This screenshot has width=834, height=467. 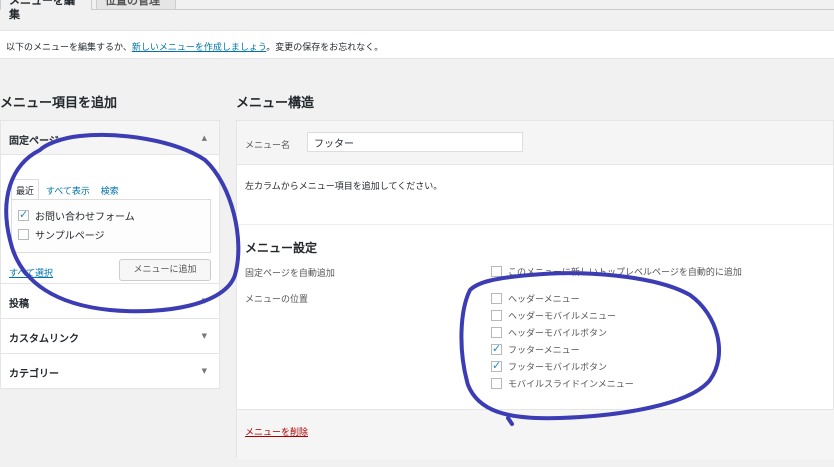 What do you see at coordinates (276, 431) in the screenshot?
I see `delete-menu-link: メニューを削除` at bounding box center [276, 431].